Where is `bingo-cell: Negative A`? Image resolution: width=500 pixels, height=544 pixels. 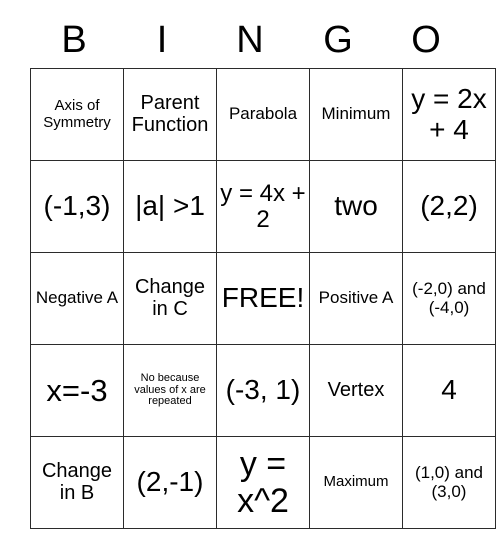 bingo-cell: Negative A is located at coordinates (77, 298).